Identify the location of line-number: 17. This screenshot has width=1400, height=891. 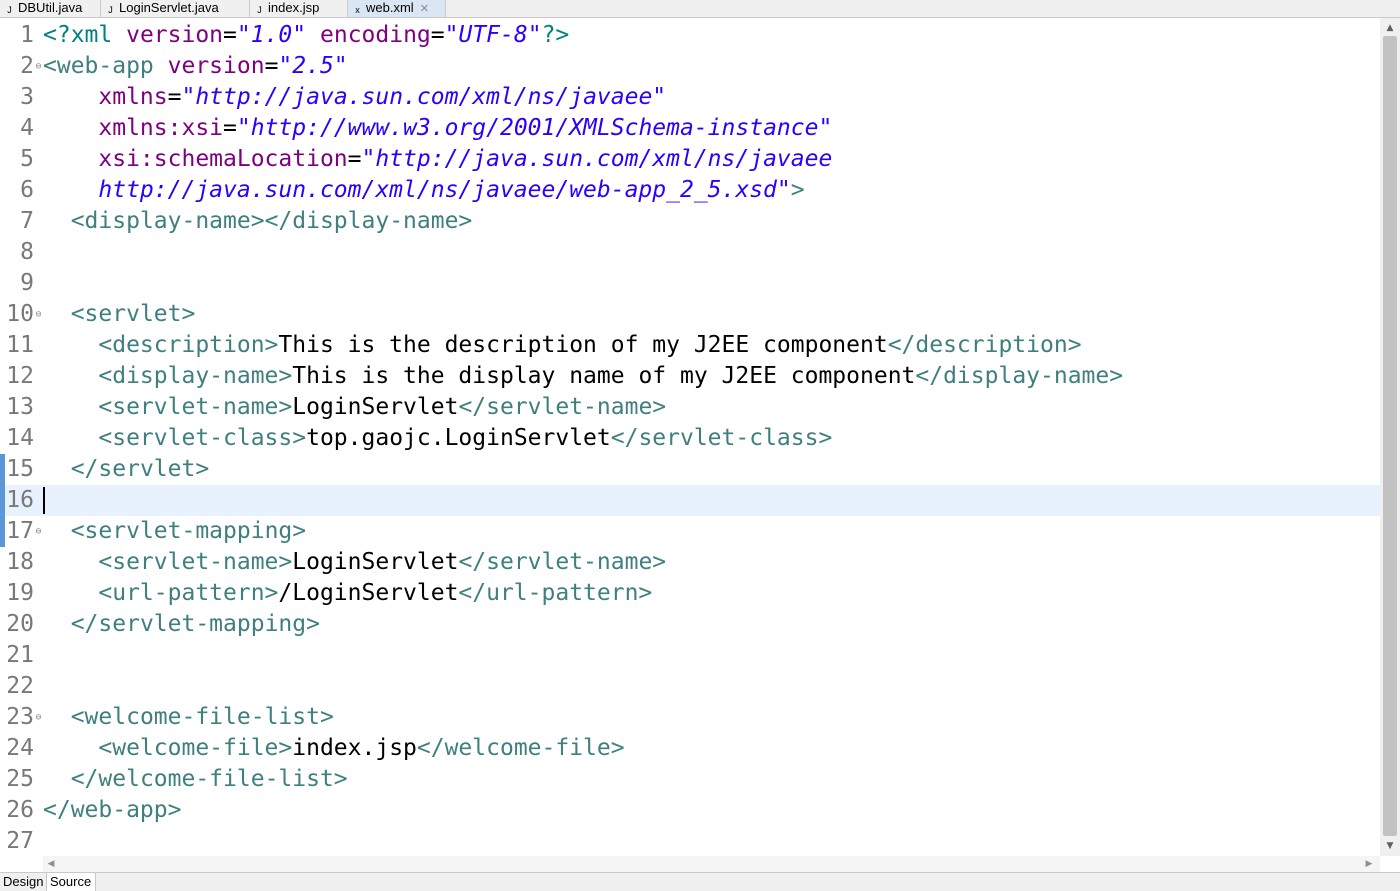
(20, 531).